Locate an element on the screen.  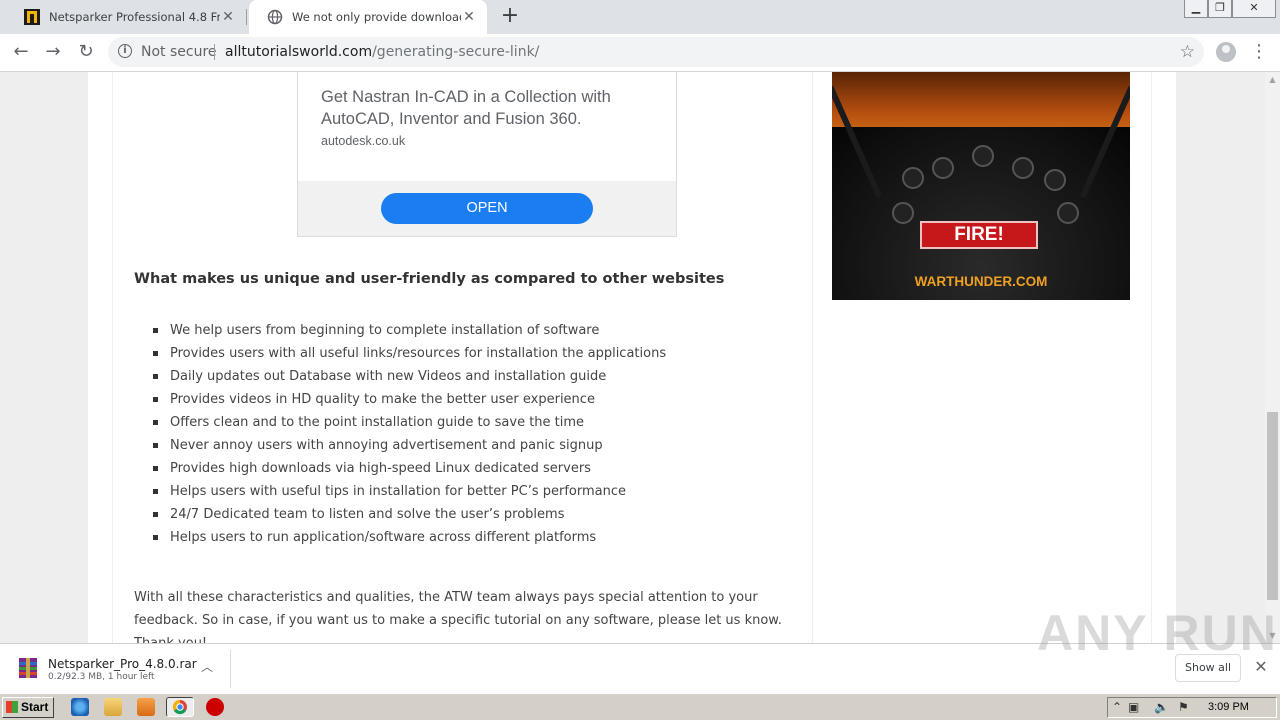
chrome-taskbar-button is located at coordinates (180, 707).